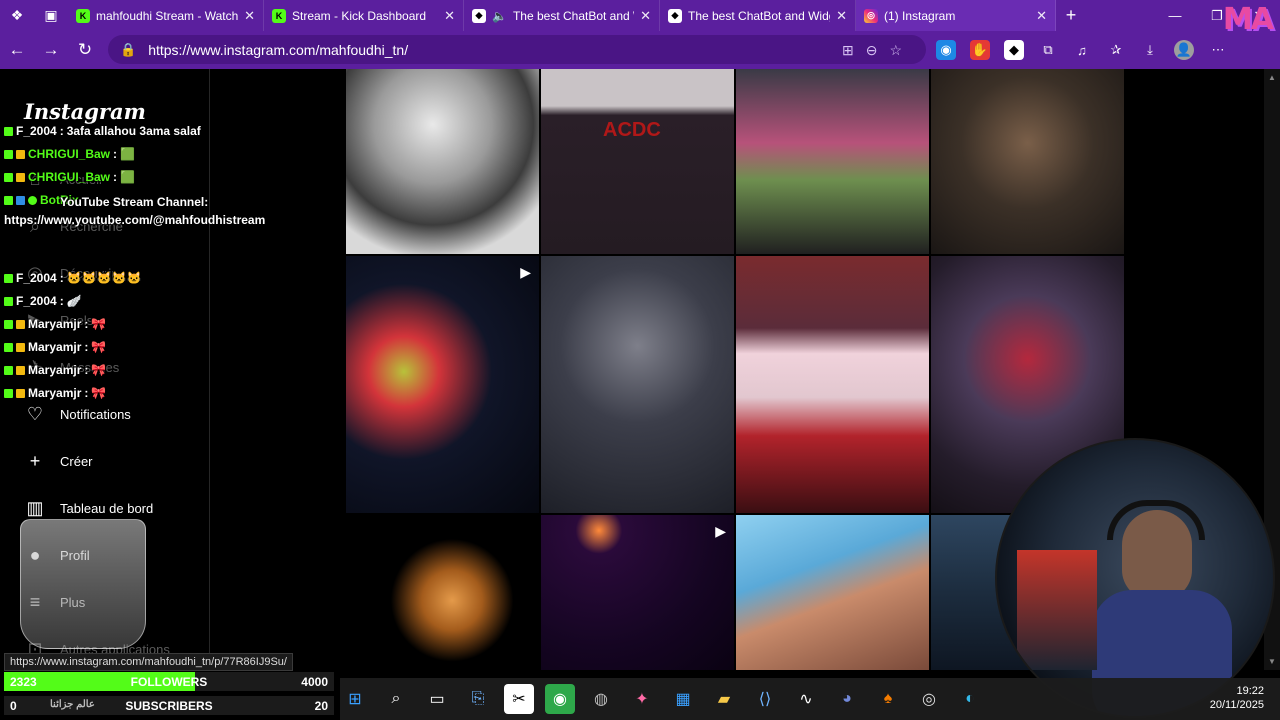  What do you see at coordinates (55, 347) in the screenshot?
I see `chat-username: Maryamjr` at bounding box center [55, 347].